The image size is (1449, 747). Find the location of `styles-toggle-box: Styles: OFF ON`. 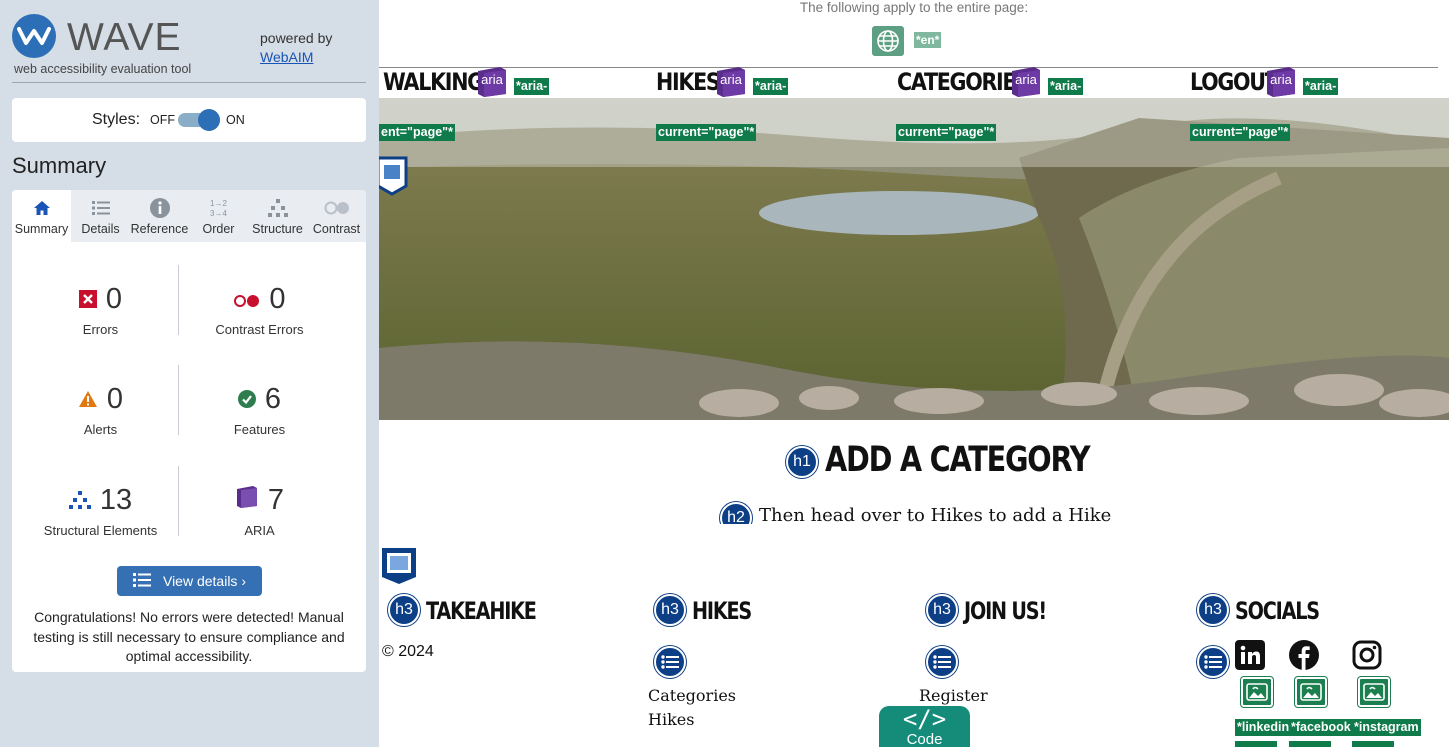

styles-toggle-box: Styles: OFF ON is located at coordinates (189, 120).